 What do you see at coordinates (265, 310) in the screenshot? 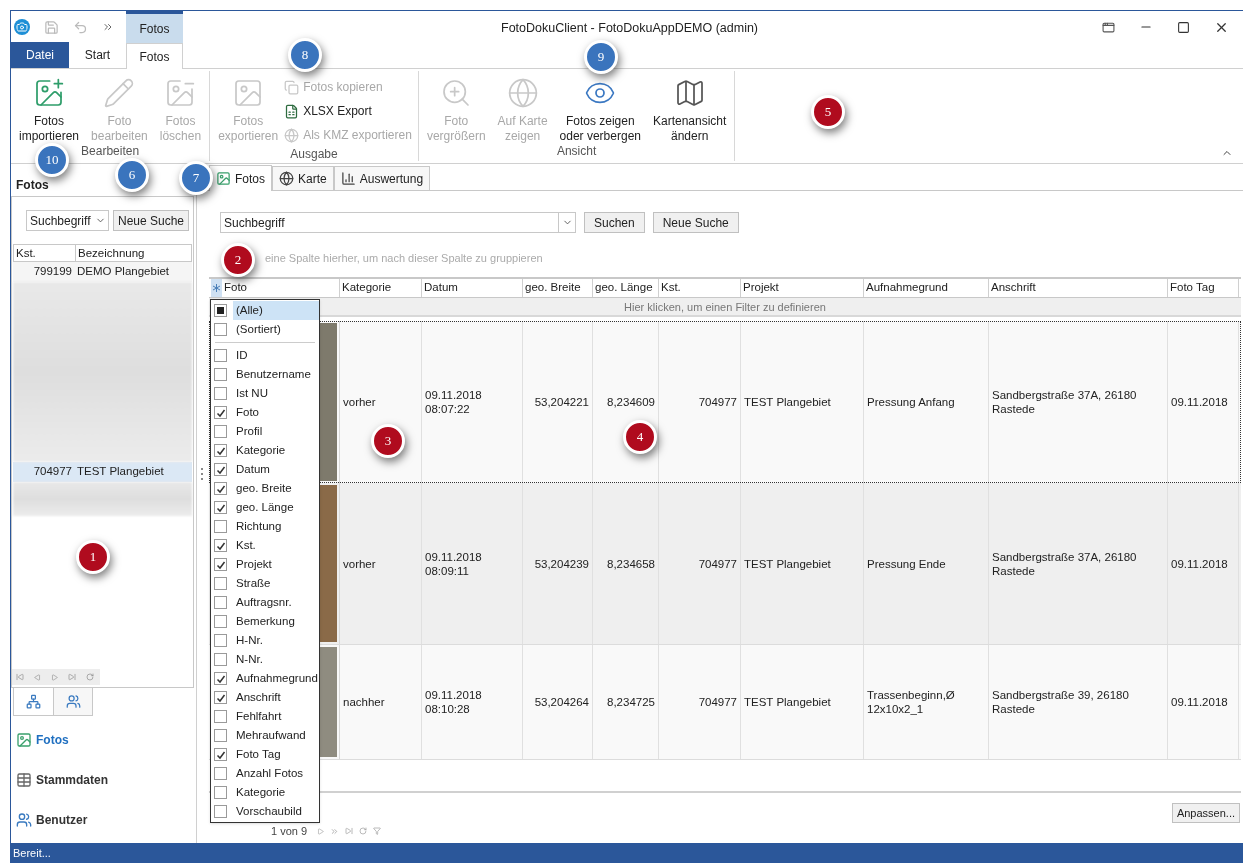
I see `menu-item: (Alle)` at bounding box center [265, 310].